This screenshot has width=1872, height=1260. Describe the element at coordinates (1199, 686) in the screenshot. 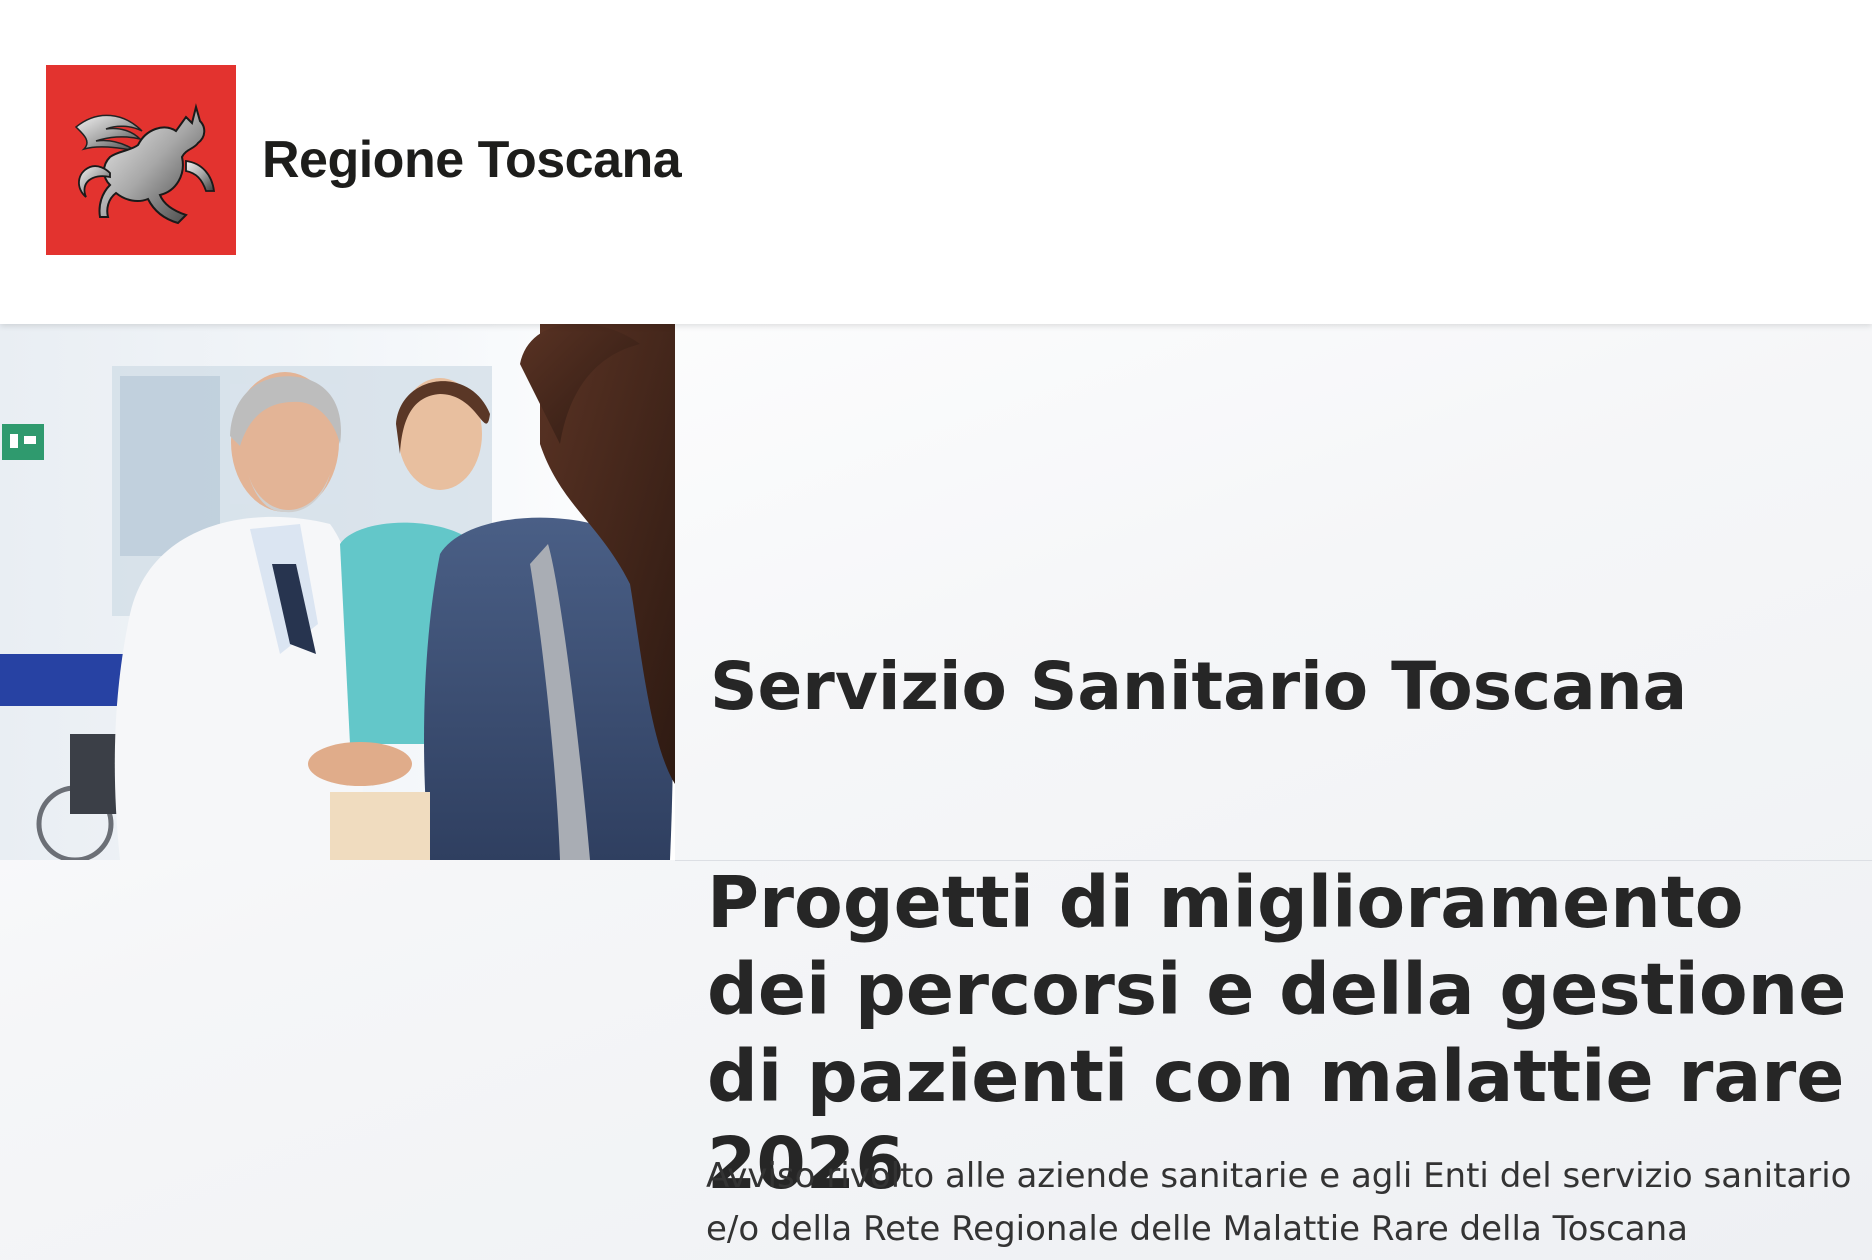

I see `section-title: Servizio Sanitario Toscana` at that location.